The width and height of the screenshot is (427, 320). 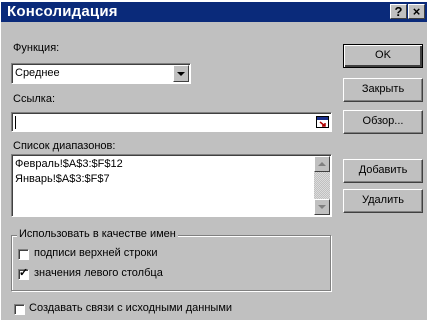 What do you see at coordinates (96, 253) in the screenshot?
I see `top-row-label: подписи верхней строки` at bounding box center [96, 253].